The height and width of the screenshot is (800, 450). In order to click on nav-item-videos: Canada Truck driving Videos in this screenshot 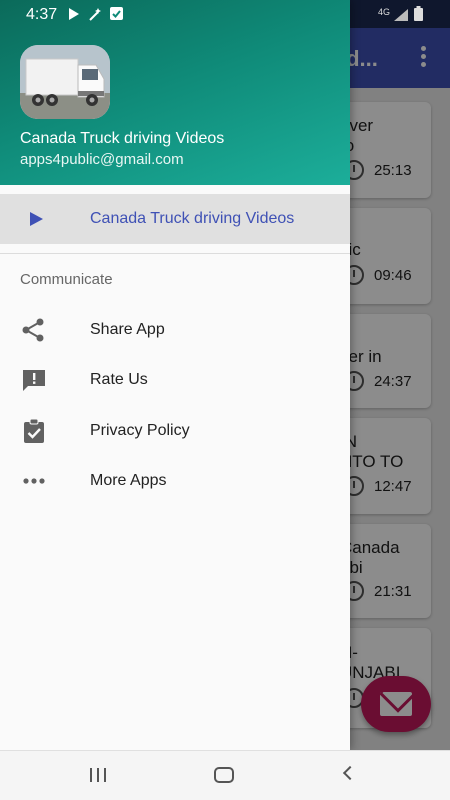, I will do `click(175, 219)`.